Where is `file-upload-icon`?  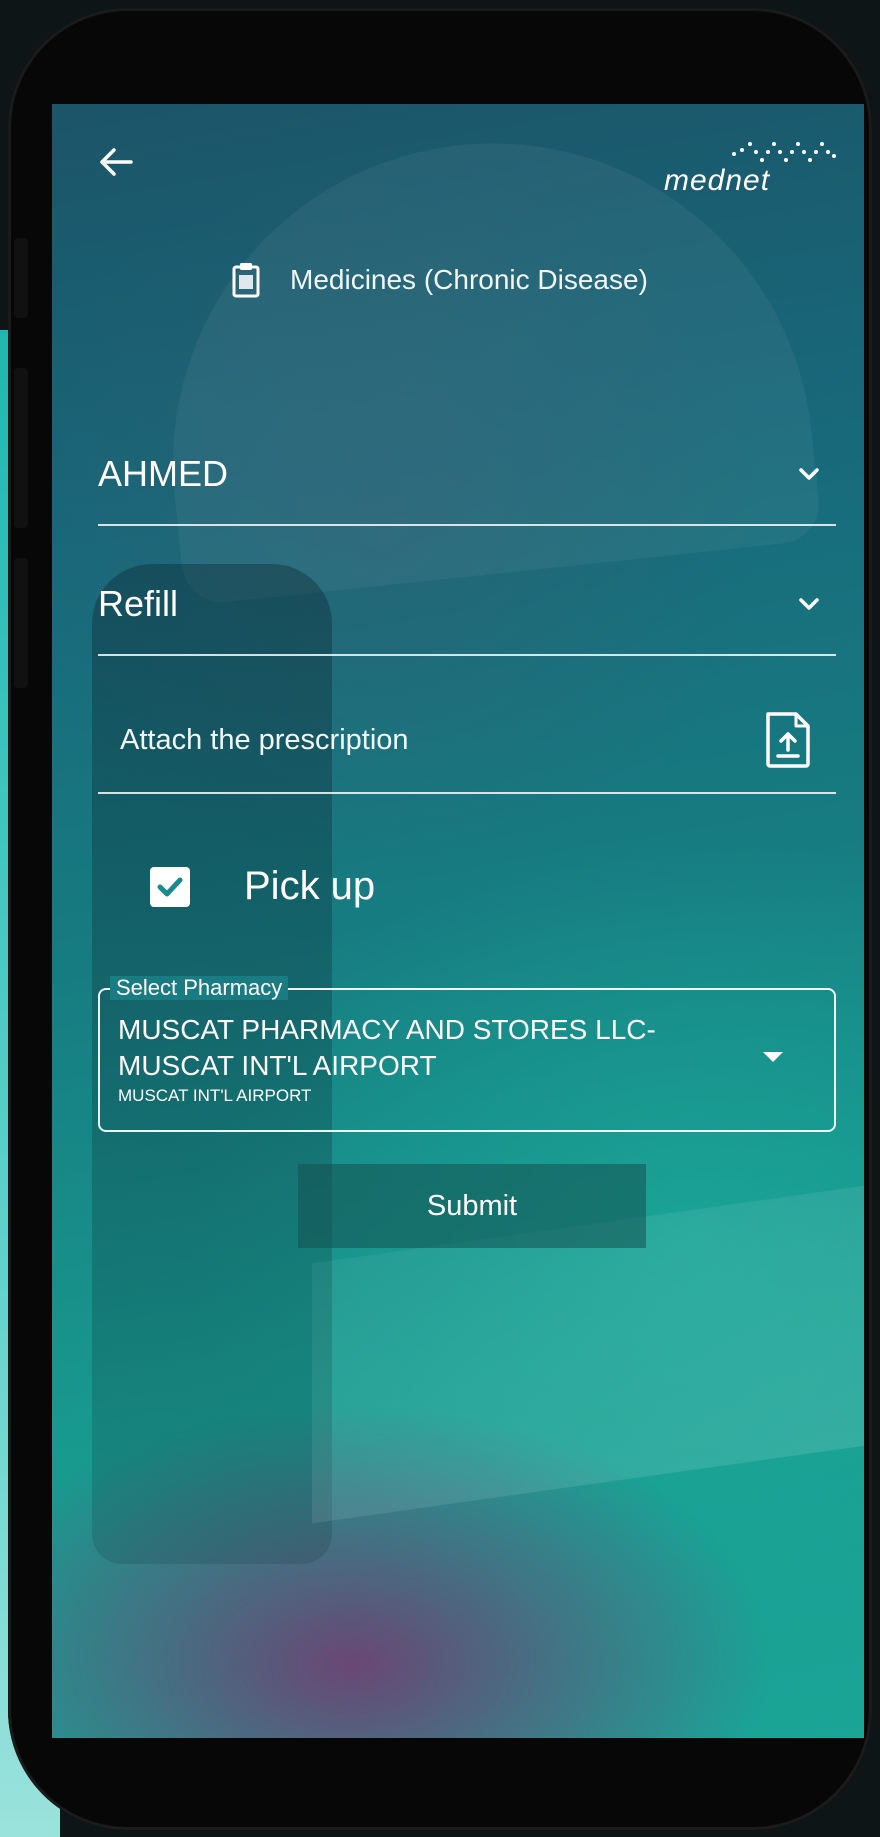 file-upload-icon is located at coordinates (788, 740).